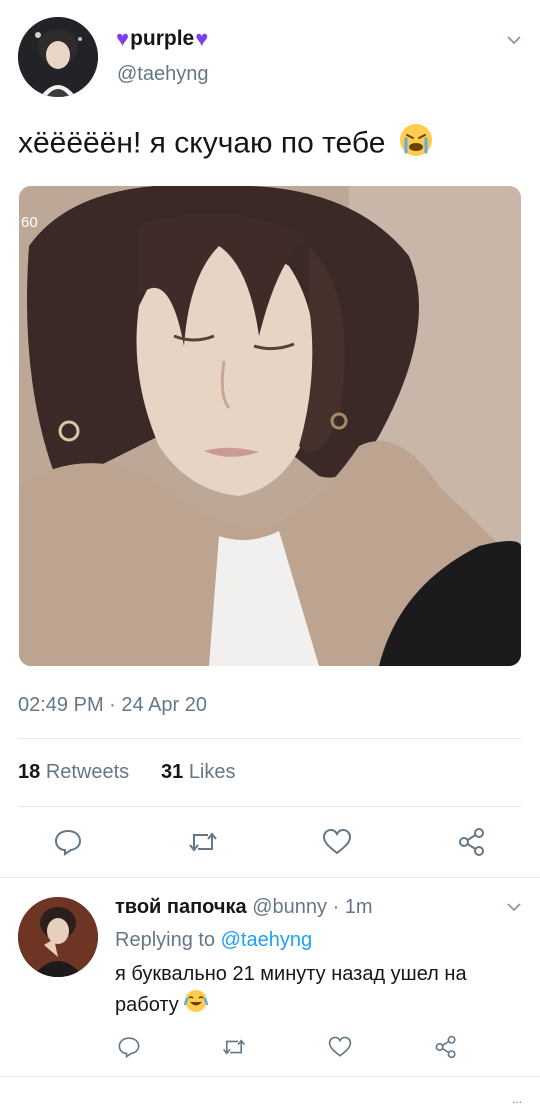  Describe the element at coordinates (214, 940) in the screenshot. I see `replying-to: Replying to @taehyng` at that location.